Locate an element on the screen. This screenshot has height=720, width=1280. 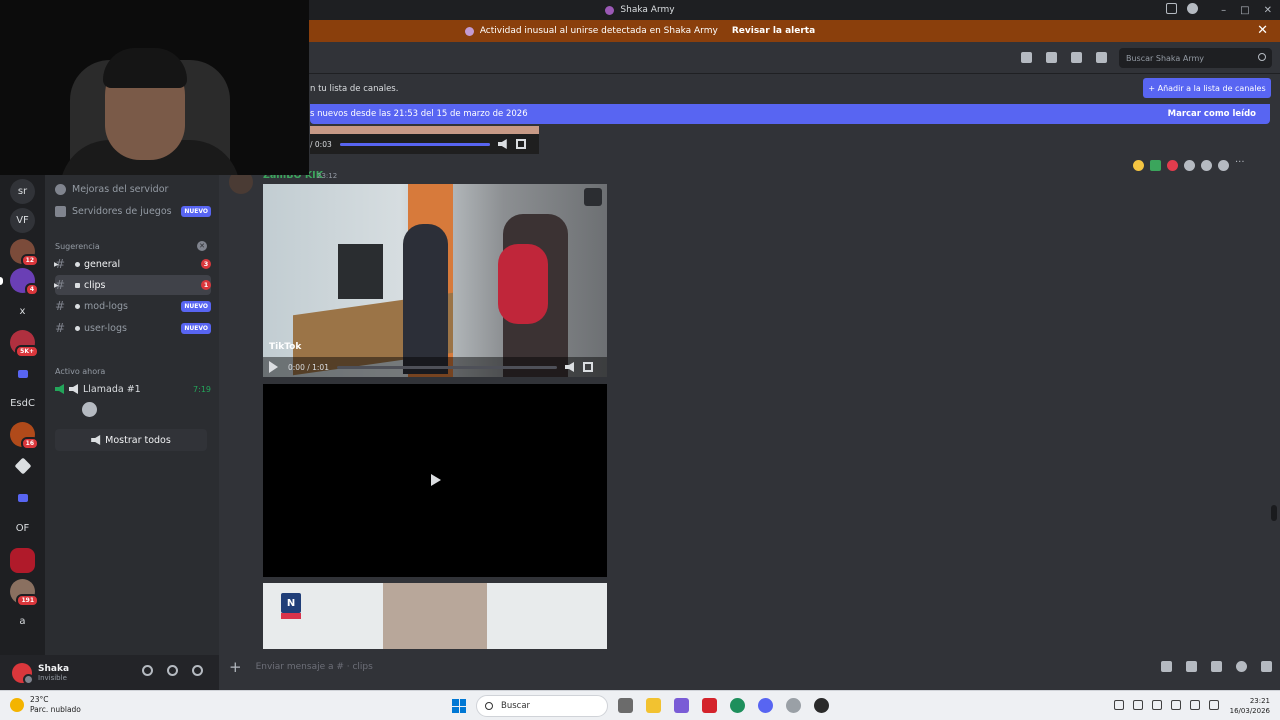
channel-clips: ▶ # clips 1 is located at coordinates (132, 285).